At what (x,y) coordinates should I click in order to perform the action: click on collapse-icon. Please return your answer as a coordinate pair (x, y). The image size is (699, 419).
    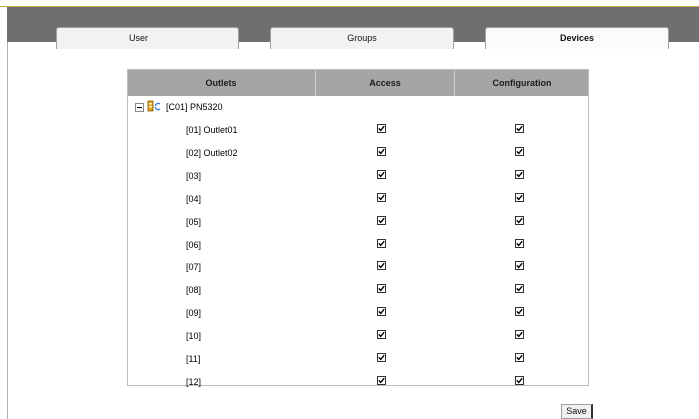
    Looking at the image, I should click on (139, 107).